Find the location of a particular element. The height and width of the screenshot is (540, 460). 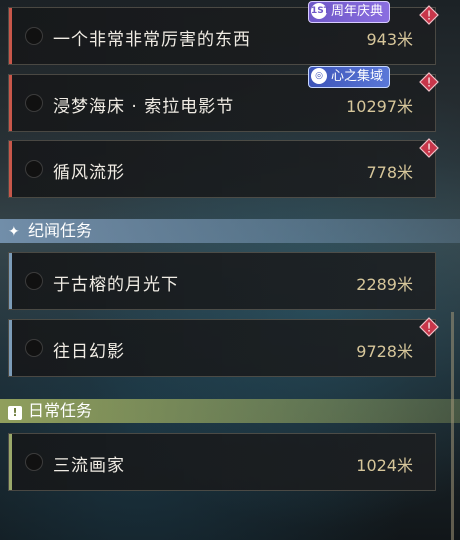

scrollbar is located at coordinates (452, 426).